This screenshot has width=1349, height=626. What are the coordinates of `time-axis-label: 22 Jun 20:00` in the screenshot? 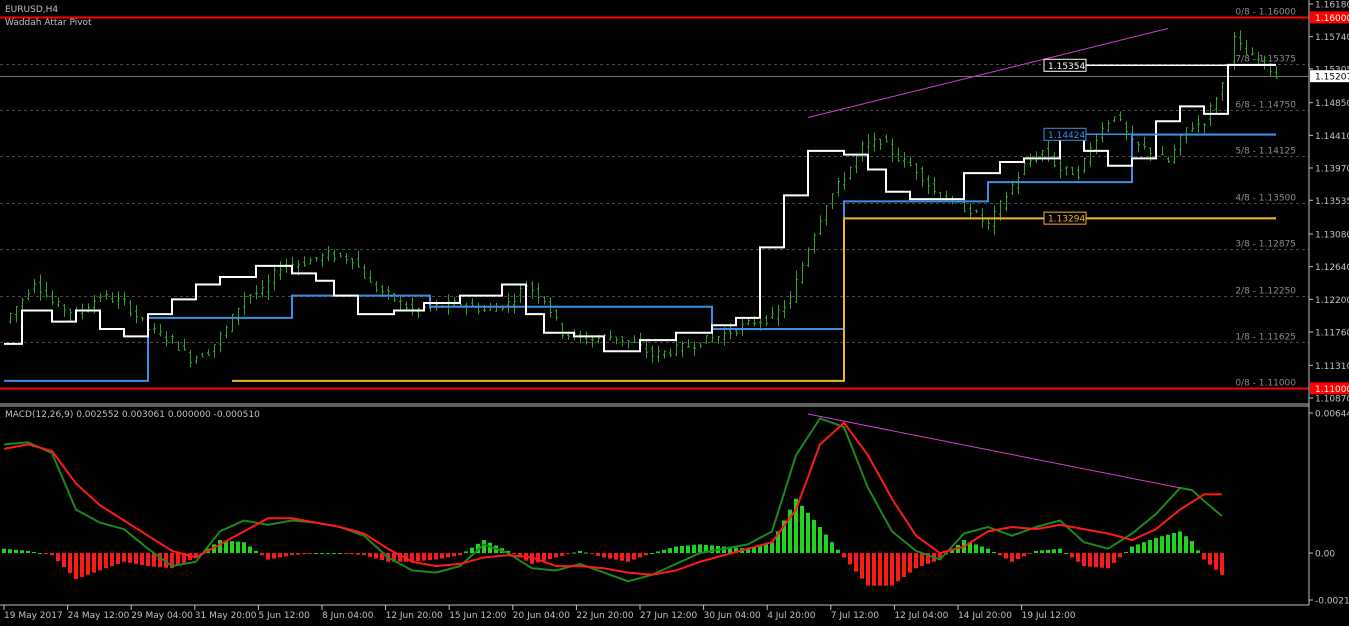 It's located at (604, 616).